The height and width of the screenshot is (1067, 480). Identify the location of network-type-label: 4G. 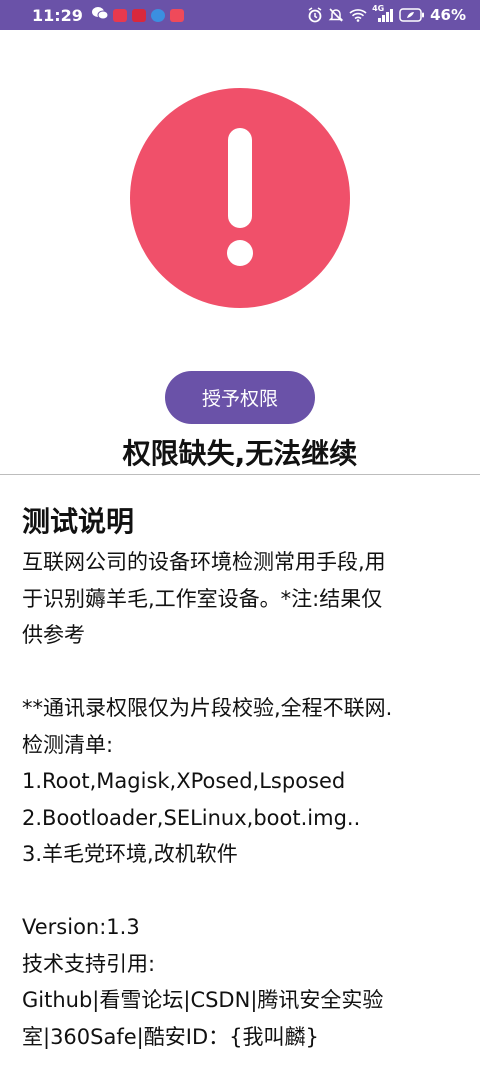
(378, 8).